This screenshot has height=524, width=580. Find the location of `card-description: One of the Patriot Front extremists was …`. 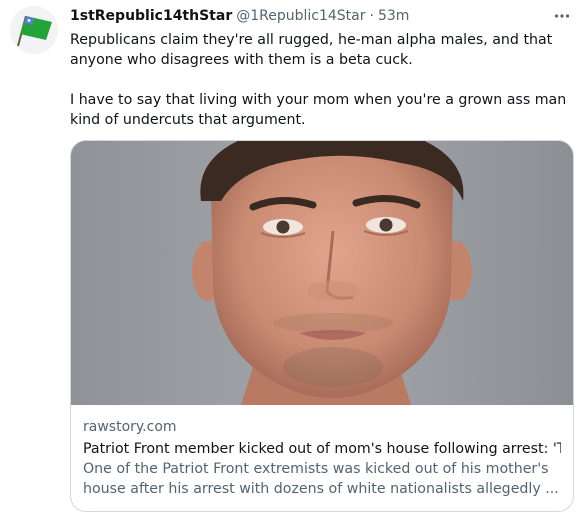

card-description: One of the Patriot Front extremists was … is located at coordinates (321, 479).